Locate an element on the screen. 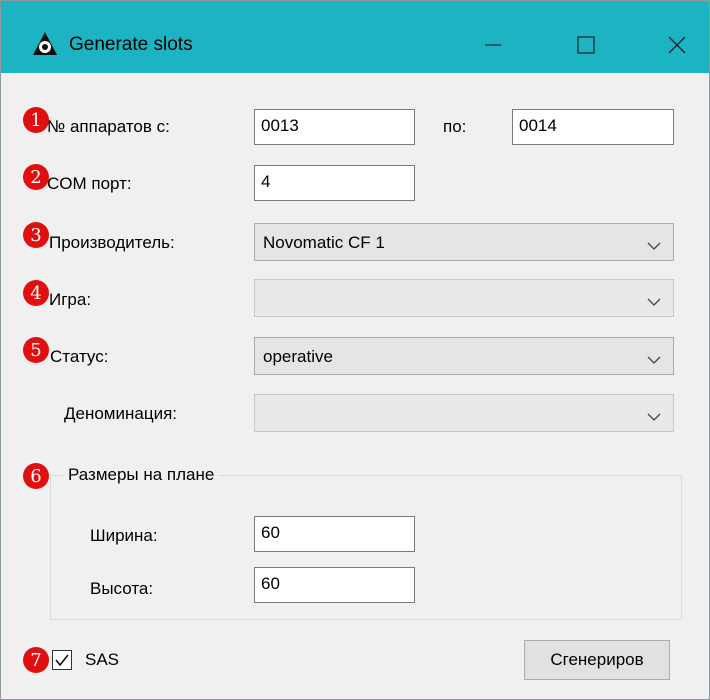 This screenshot has height=700, width=710. manufacturer-value: Novomatic CF 1 is located at coordinates (324, 242).